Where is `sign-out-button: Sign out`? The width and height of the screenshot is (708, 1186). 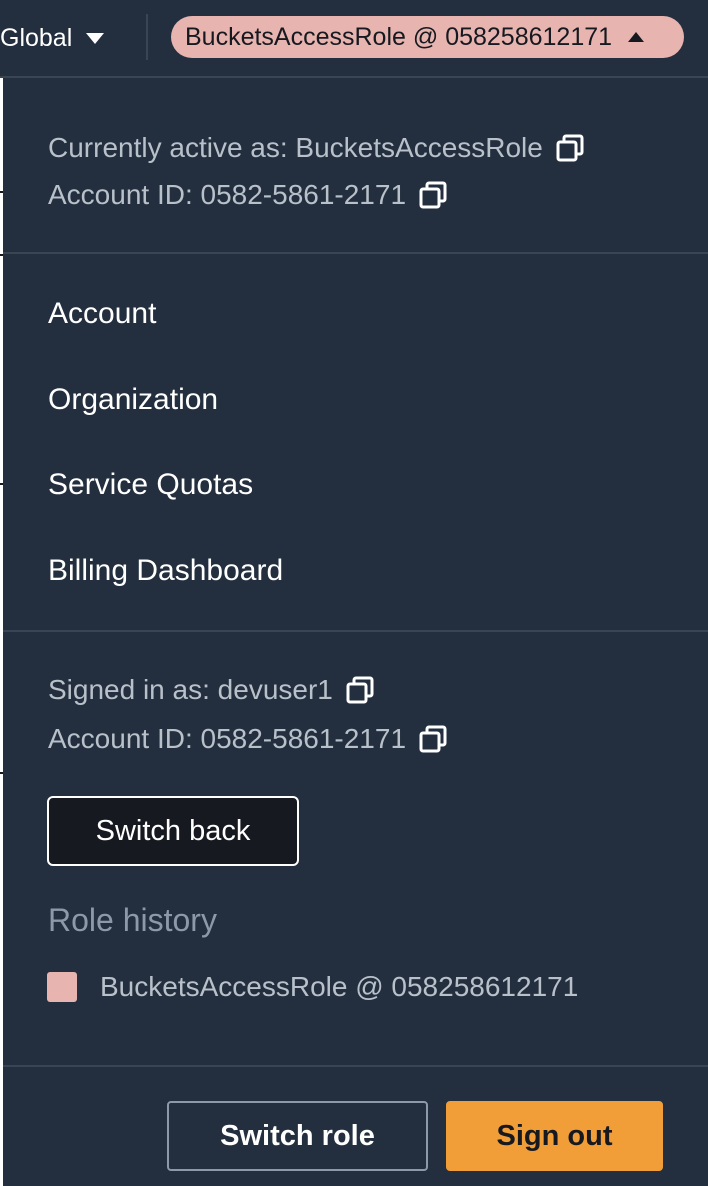
sign-out-button: Sign out is located at coordinates (554, 1136).